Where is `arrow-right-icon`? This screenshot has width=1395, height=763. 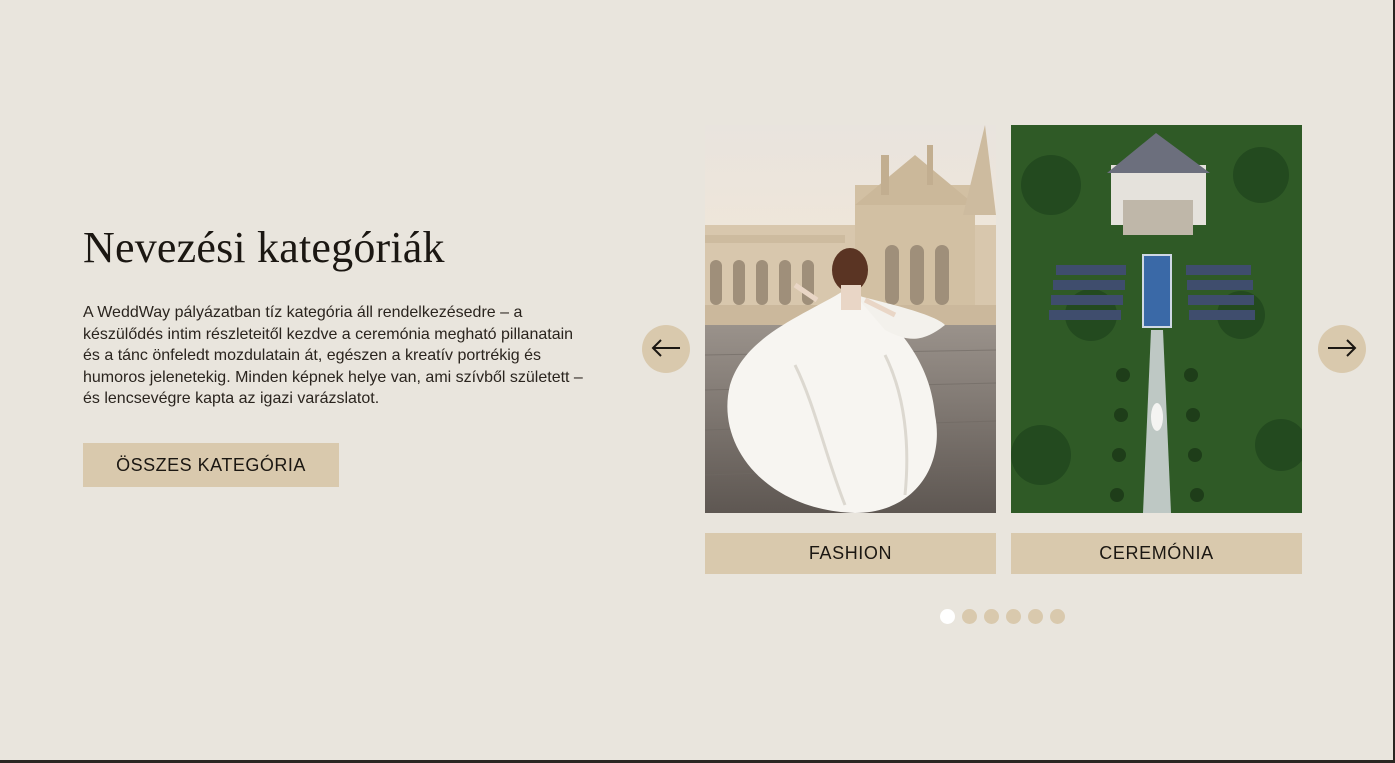 arrow-right-icon is located at coordinates (1342, 349).